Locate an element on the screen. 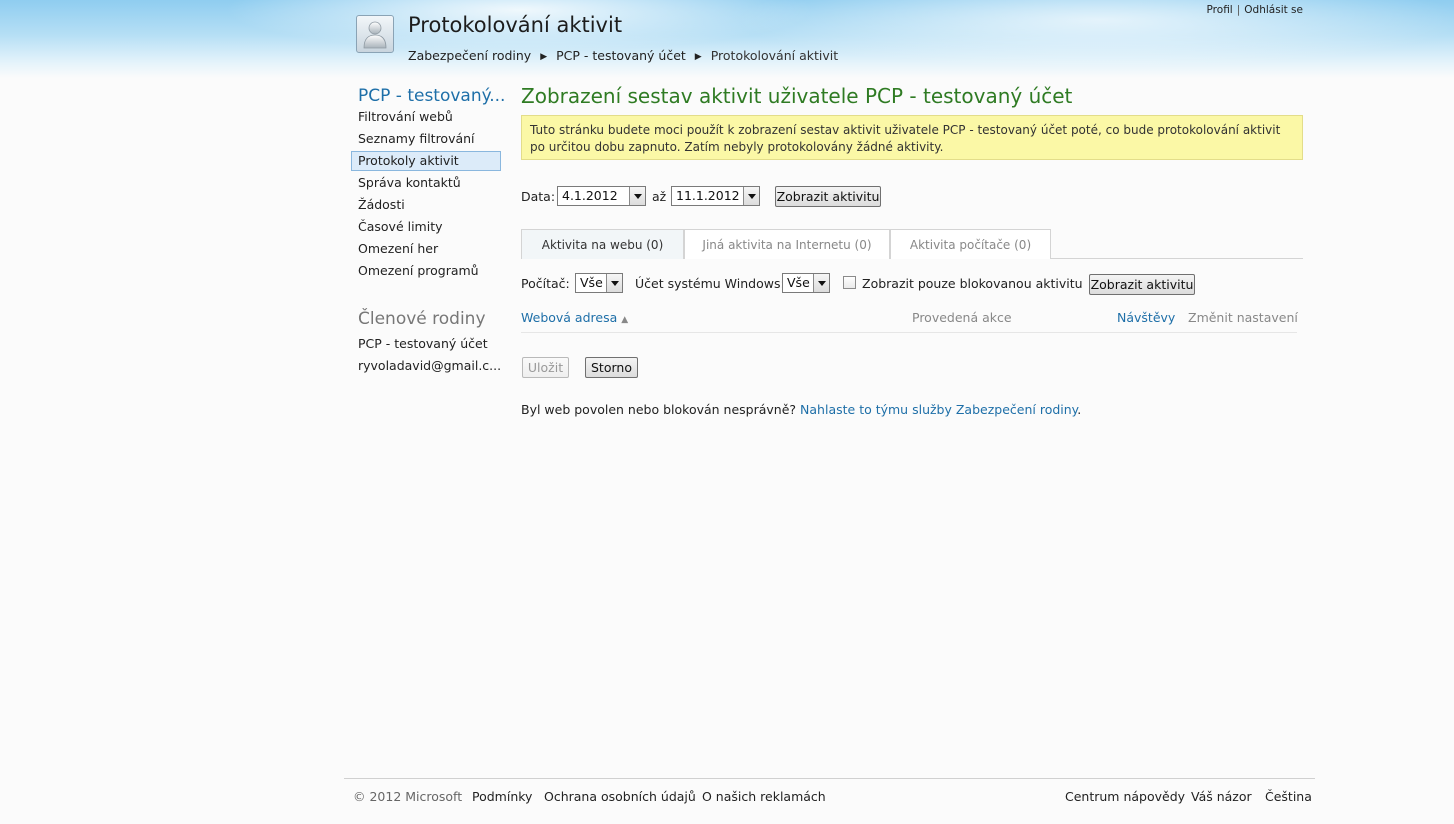  computer-select: Vše is located at coordinates (599, 283).